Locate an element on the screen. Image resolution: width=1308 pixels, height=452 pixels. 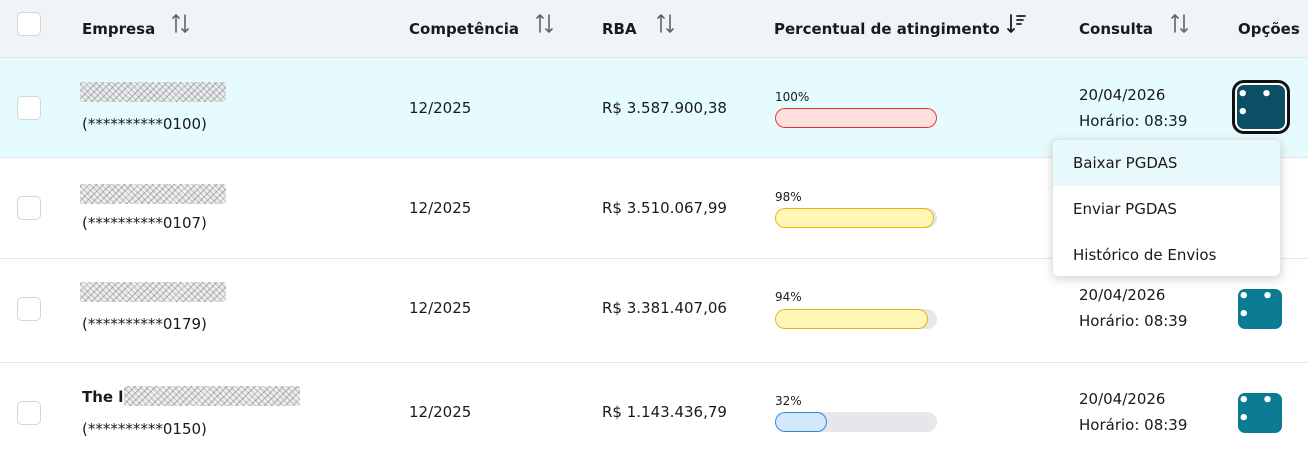
column-header-empresa: Empresa is located at coordinates (118, 29).